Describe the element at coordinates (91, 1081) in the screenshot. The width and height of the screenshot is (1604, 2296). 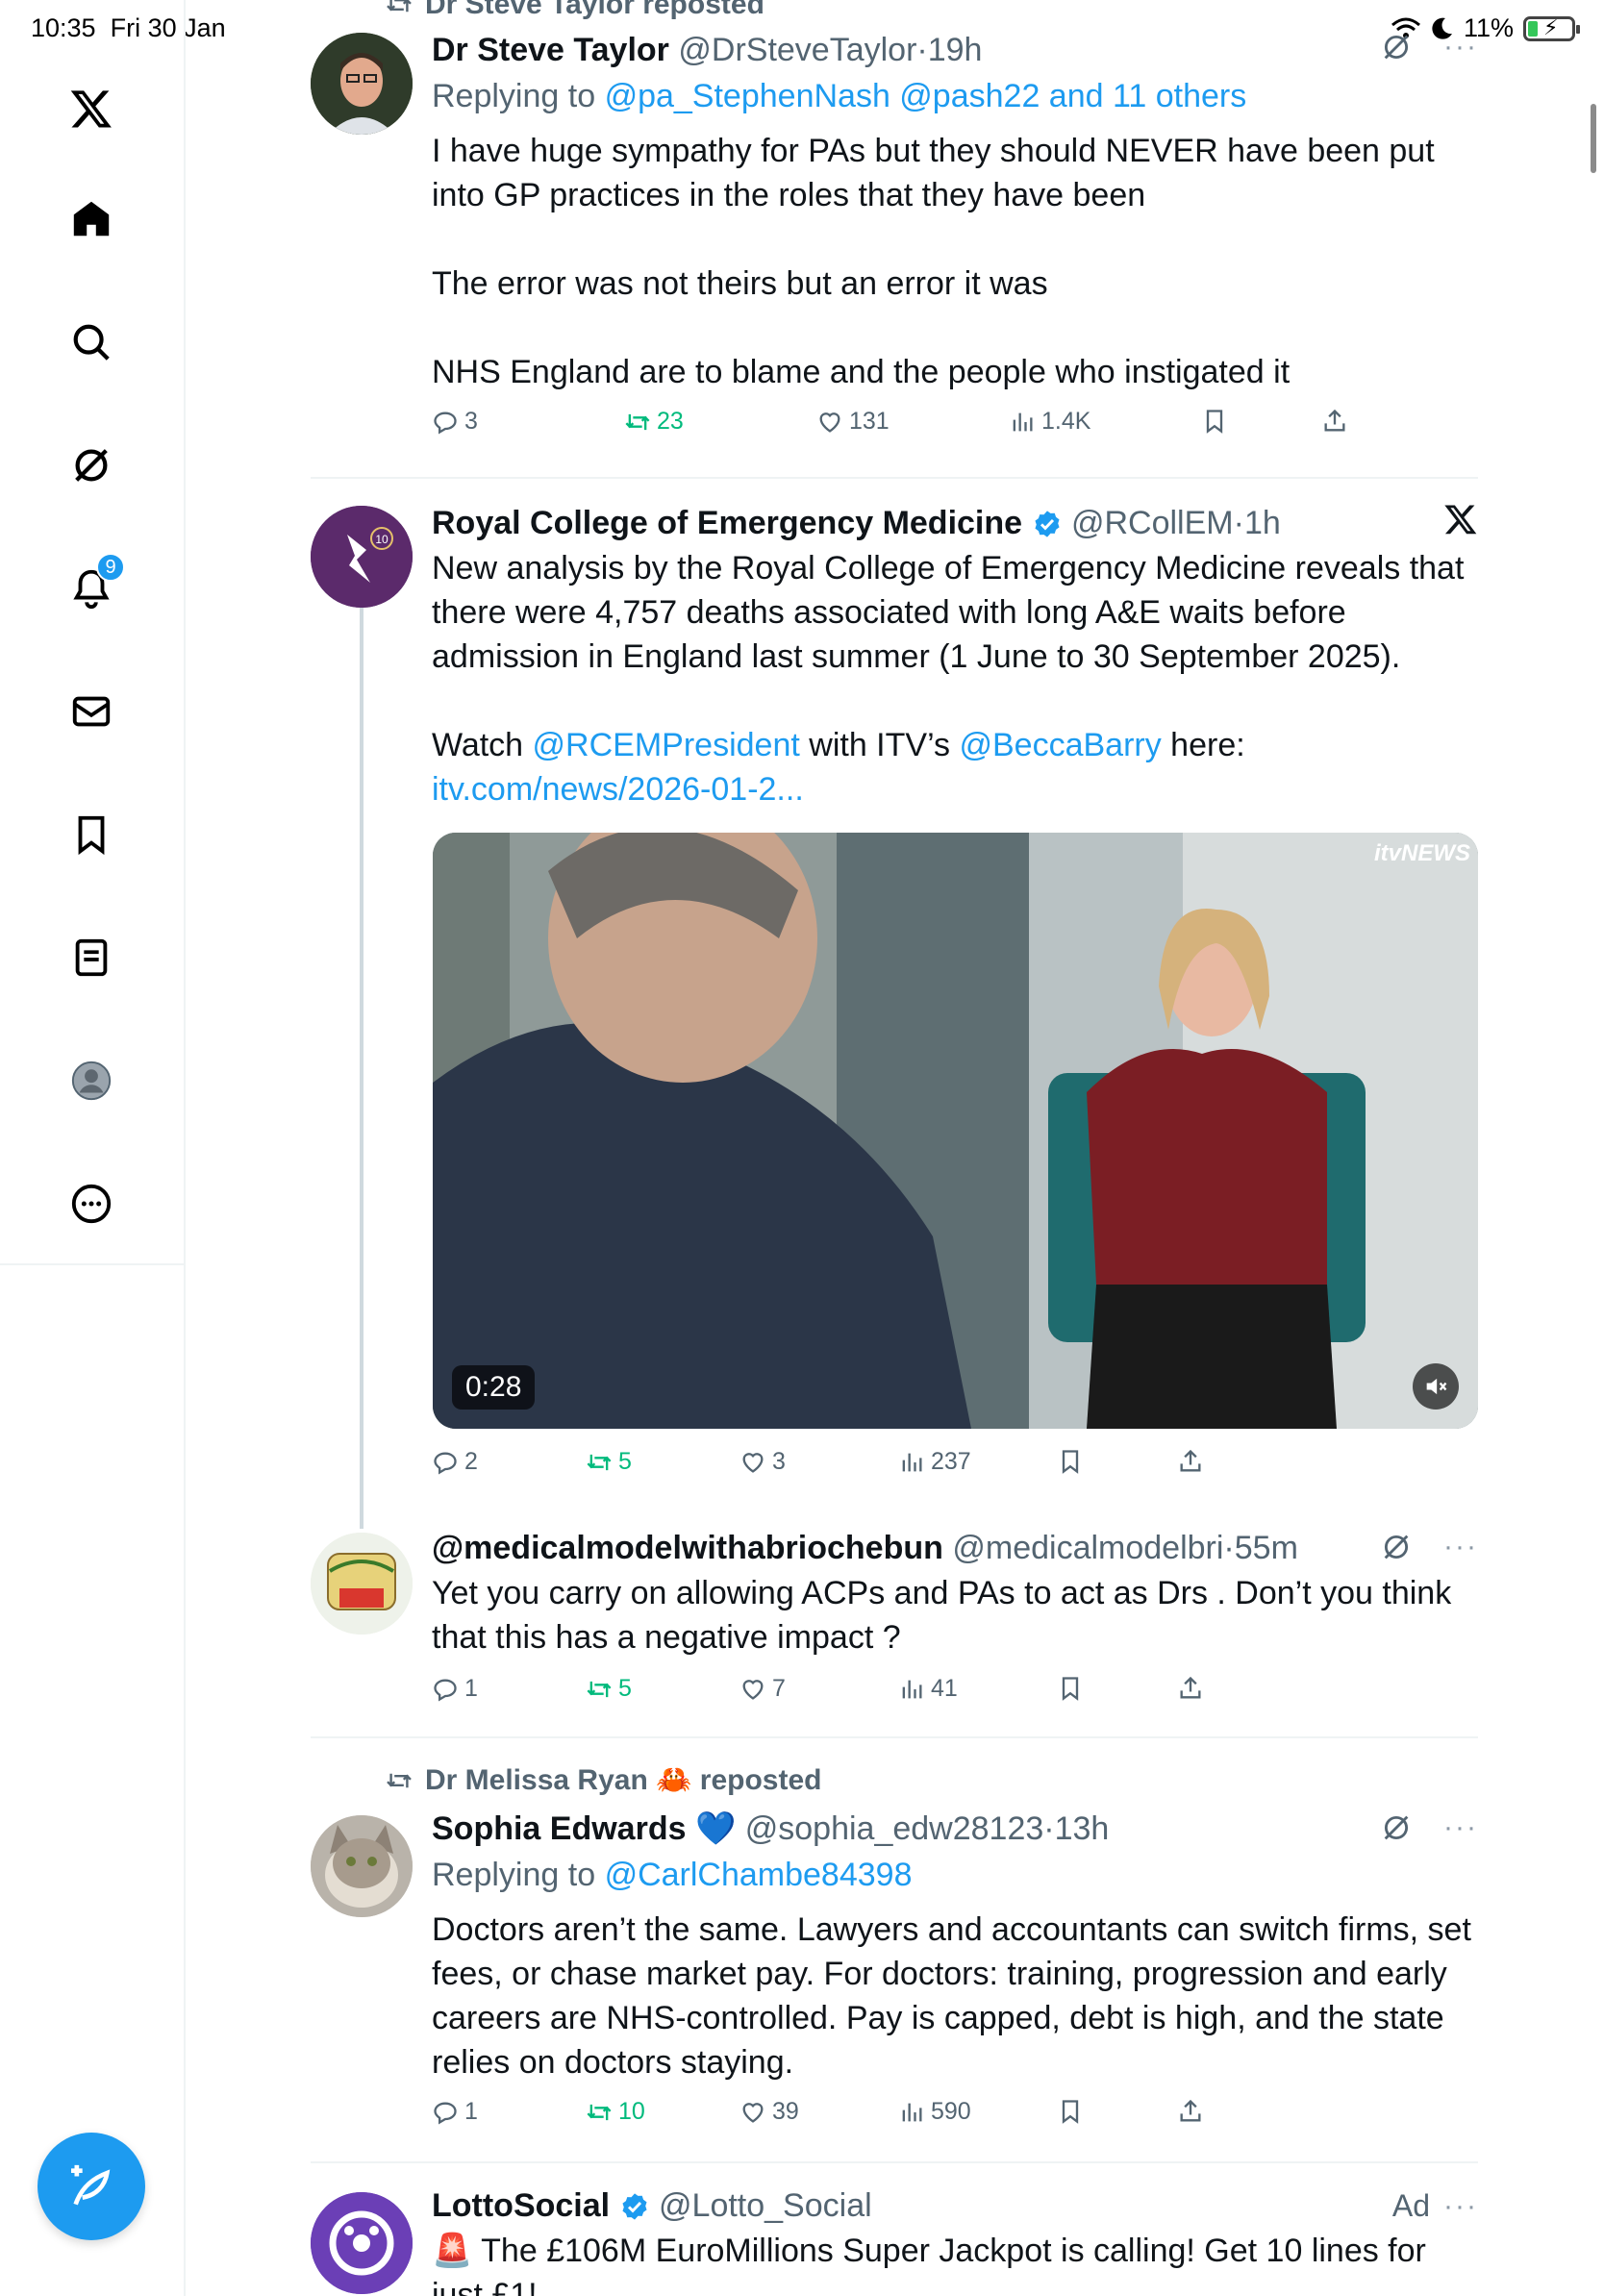
I see `profile-icon` at that location.